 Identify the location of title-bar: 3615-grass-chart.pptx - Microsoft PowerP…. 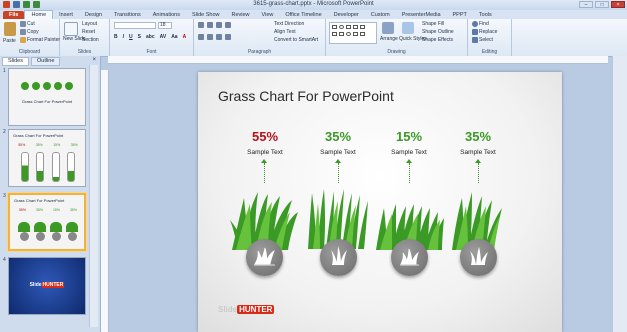
(313, 5).